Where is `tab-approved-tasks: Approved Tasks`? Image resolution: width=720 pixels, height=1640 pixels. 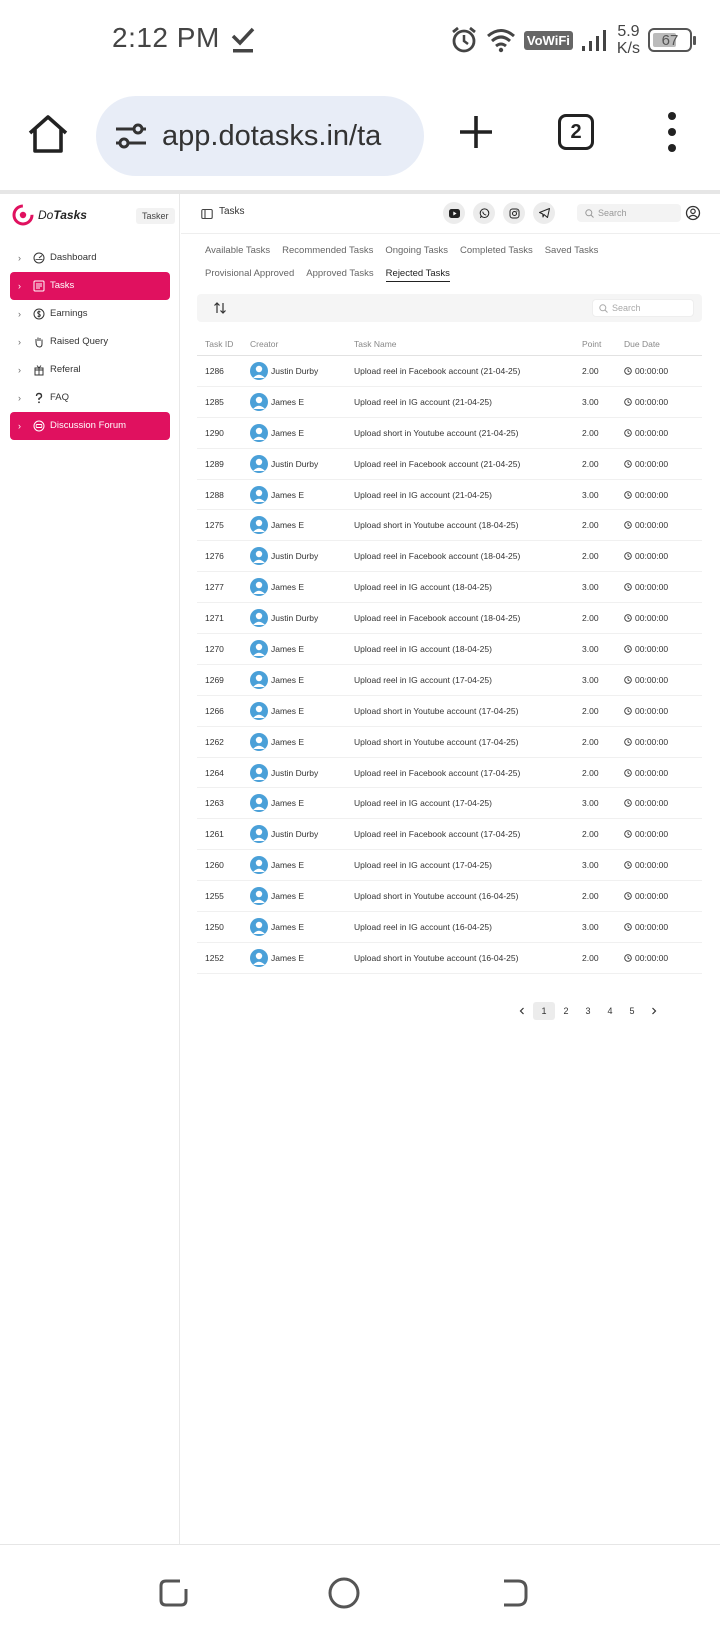
tab-approved-tasks: Approved Tasks is located at coordinates (339, 274).